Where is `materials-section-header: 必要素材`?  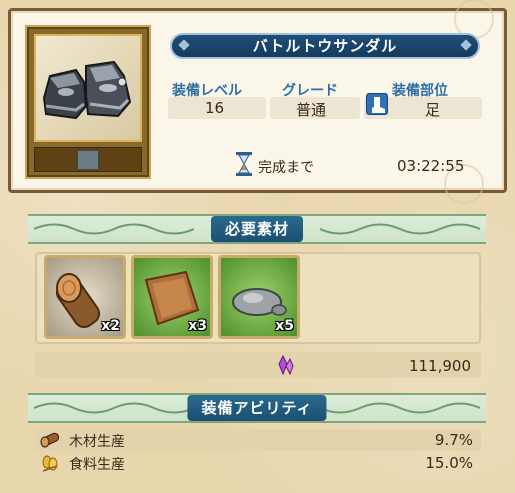 materials-section-header: 必要素材 is located at coordinates (257, 229).